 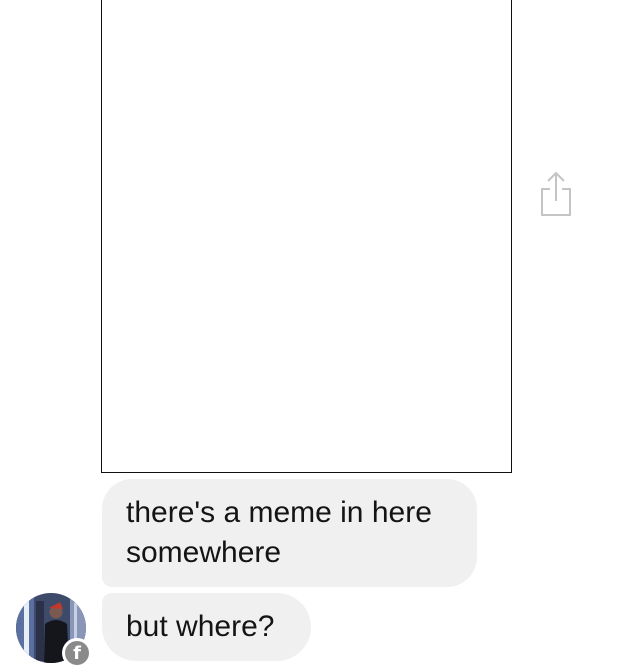 I want to click on message-bubble: but where?, so click(x=206, y=627).